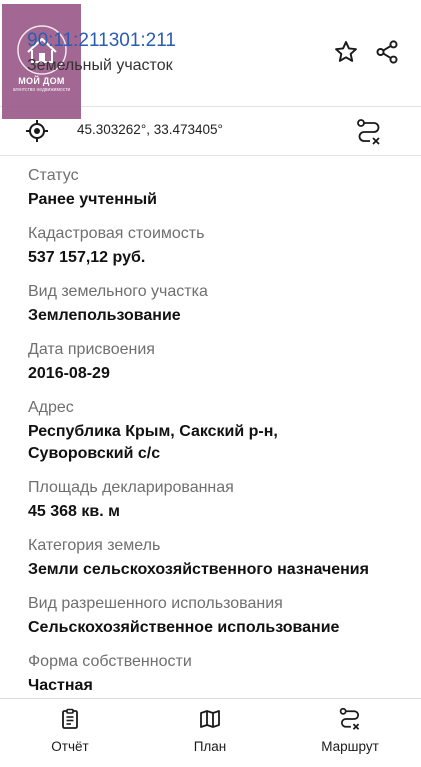 The image size is (421, 767). What do you see at coordinates (350, 746) in the screenshot?
I see `route-tab-label: Маршрут` at bounding box center [350, 746].